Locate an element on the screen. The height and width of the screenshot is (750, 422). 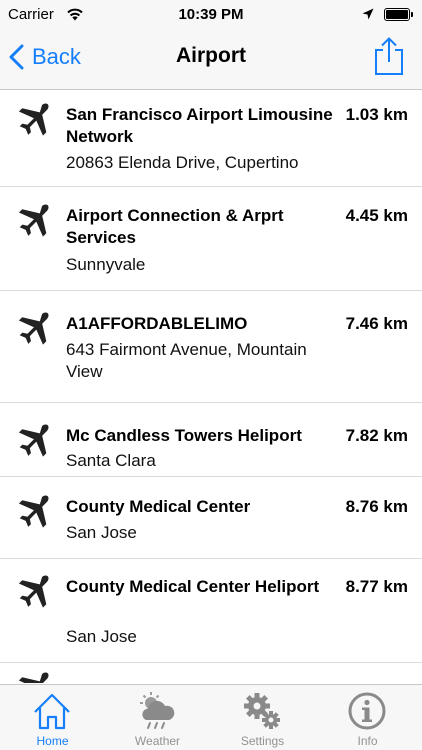
status-bar: Carrier 10:39 PM is located at coordinates (211, 15).